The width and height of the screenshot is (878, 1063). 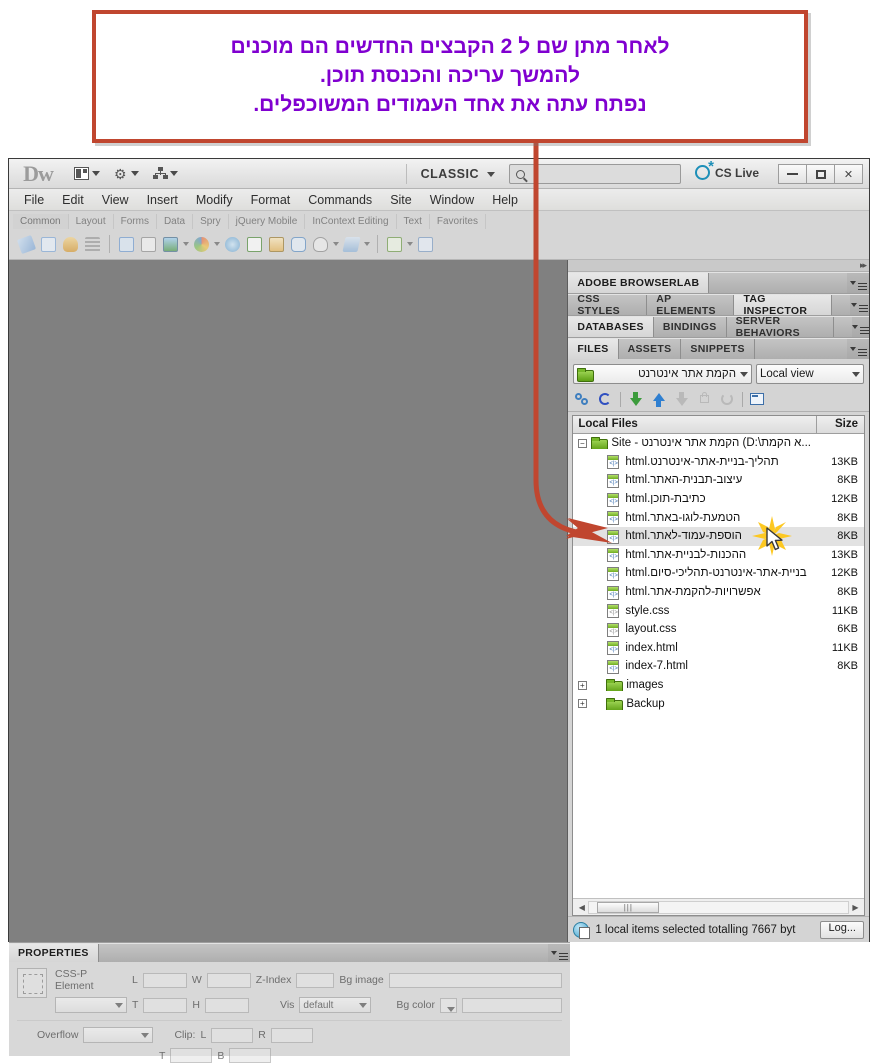 I want to click on table-row: <|> הטמעת-לוגו-באתר.html 8KB, so click(x=718, y=517).